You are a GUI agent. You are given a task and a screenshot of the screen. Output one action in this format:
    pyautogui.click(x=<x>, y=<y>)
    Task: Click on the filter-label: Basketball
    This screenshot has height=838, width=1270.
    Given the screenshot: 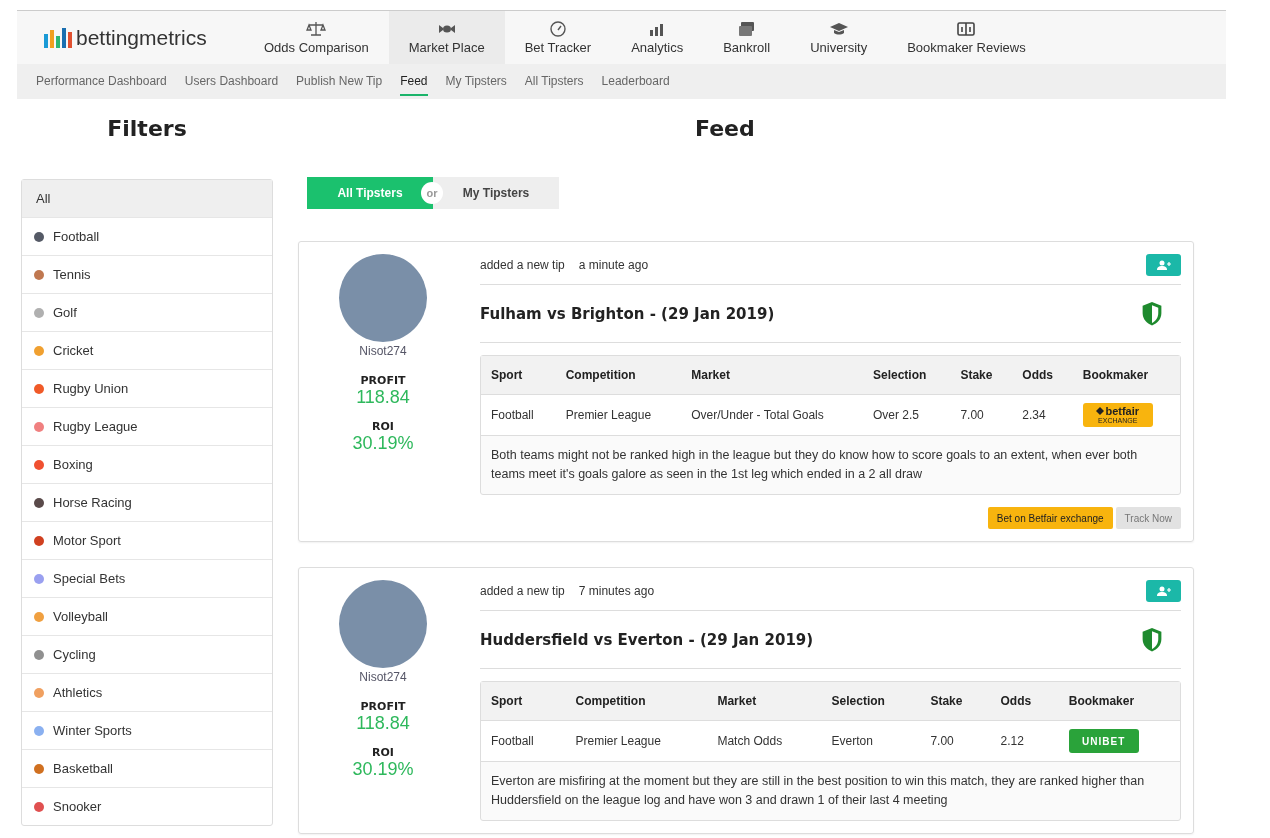 What is the action you would take?
    pyautogui.click(x=83, y=768)
    